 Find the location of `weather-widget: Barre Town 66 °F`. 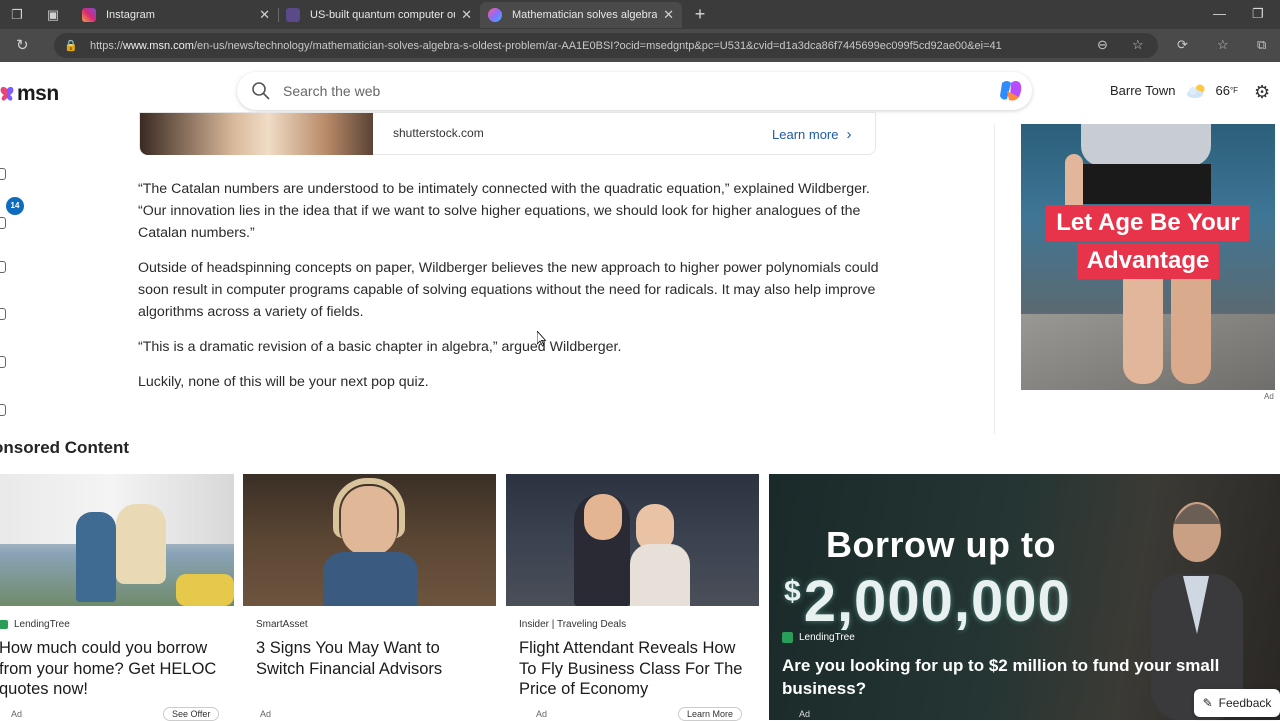

weather-widget: Barre Town 66 °F is located at coordinates (1174, 90).